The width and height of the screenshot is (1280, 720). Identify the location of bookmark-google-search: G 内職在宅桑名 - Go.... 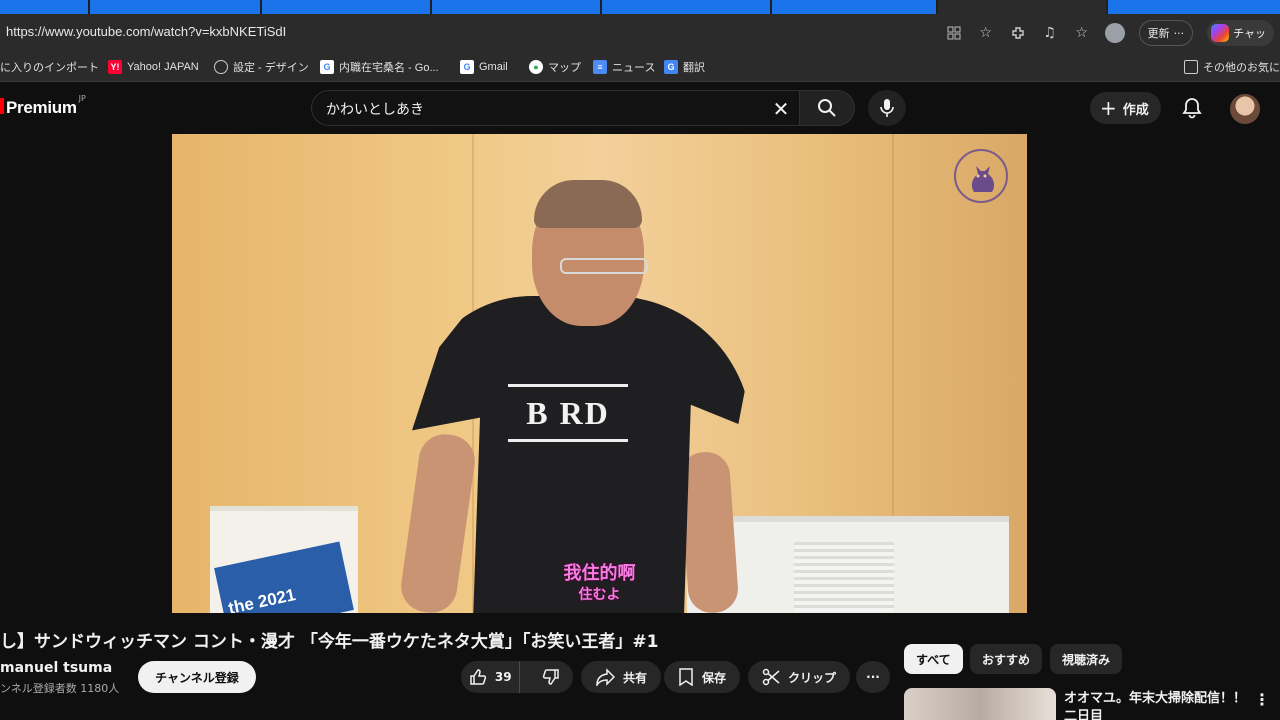
(379, 67).